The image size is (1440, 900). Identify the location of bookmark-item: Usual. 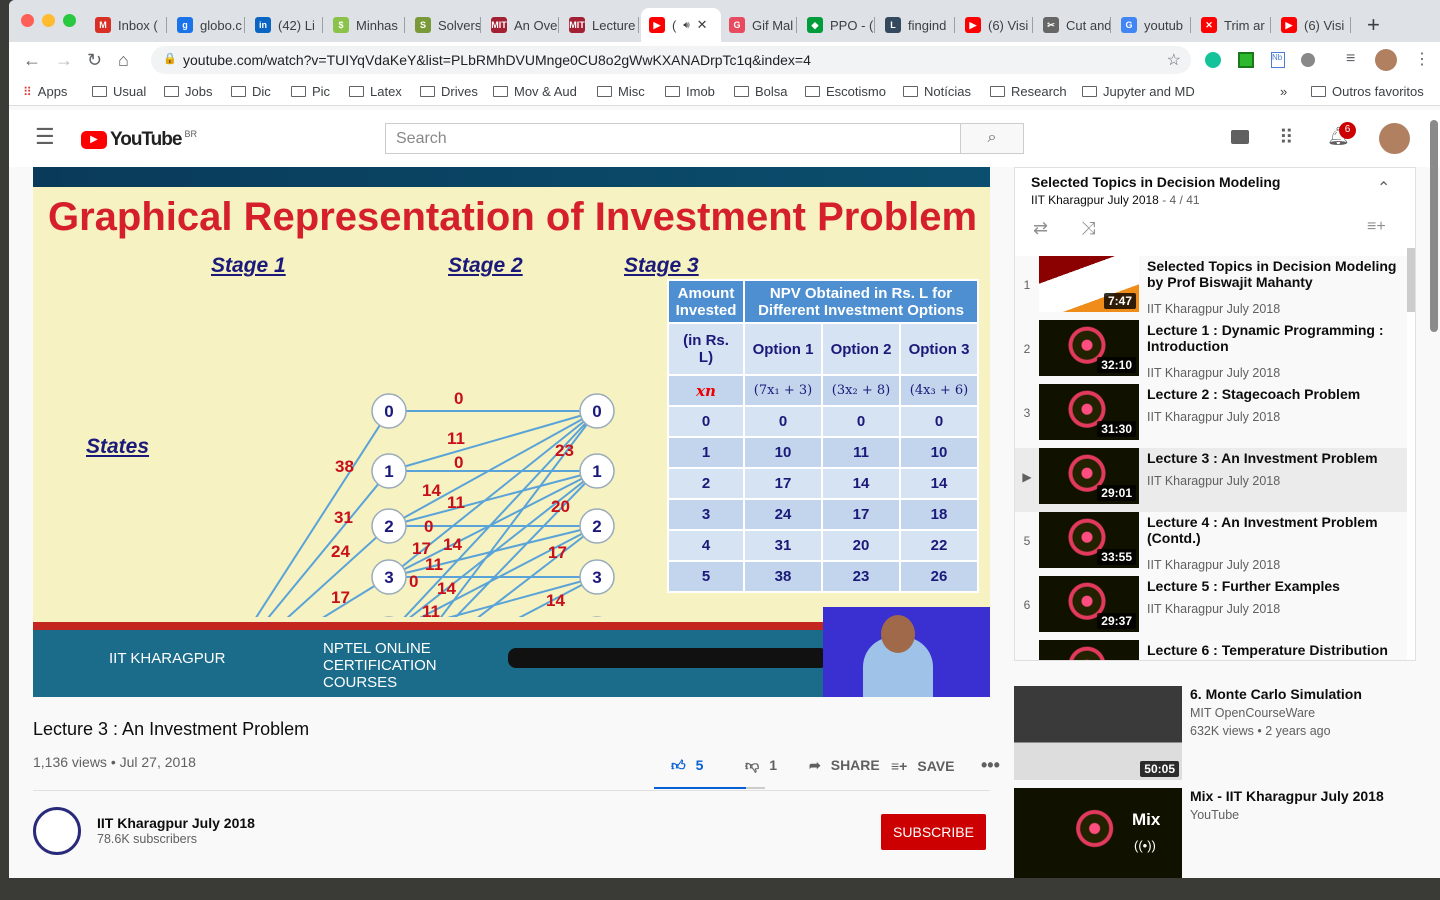
(119, 91).